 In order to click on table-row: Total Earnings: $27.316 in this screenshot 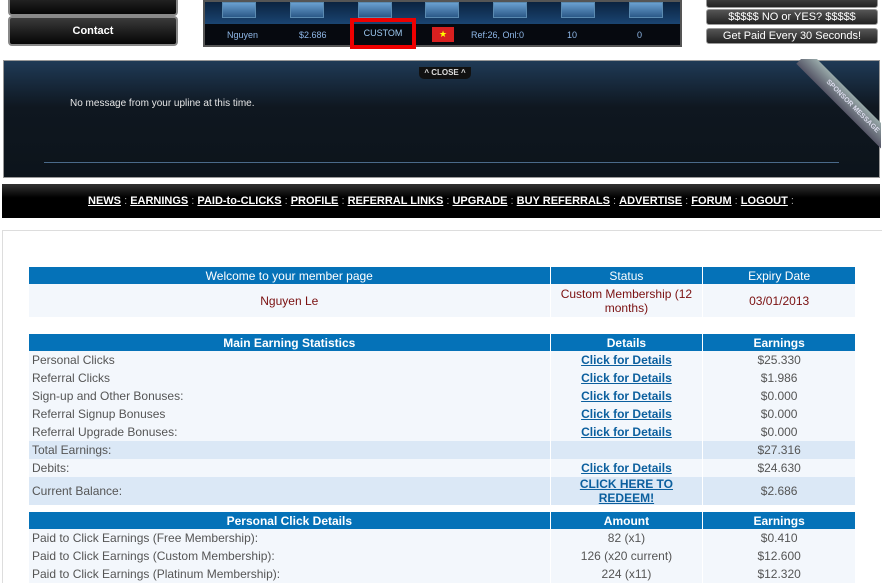, I will do `click(442, 450)`.